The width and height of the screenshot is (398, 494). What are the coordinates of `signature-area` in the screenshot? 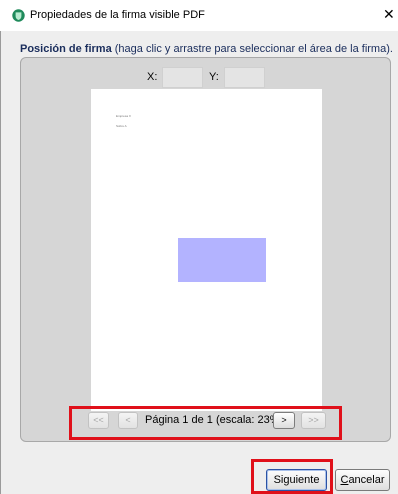 It's located at (222, 260).